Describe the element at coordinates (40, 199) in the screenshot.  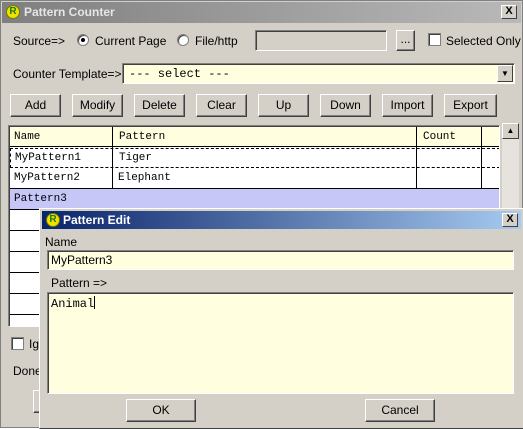
I see `row-name: Pattern3` at that location.